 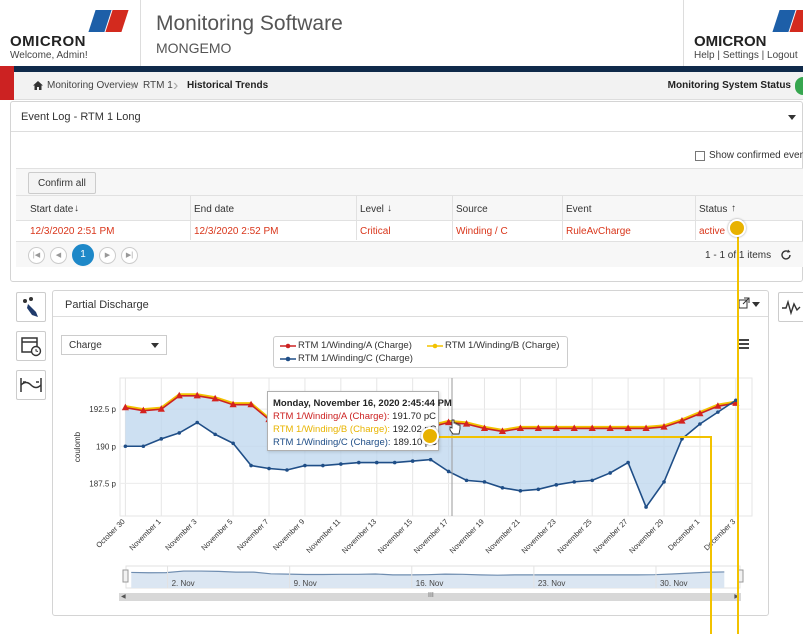 I want to click on tooltip-date: Monday, November 16, 2020 2:45:44 PM, so click(x=362, y=403).